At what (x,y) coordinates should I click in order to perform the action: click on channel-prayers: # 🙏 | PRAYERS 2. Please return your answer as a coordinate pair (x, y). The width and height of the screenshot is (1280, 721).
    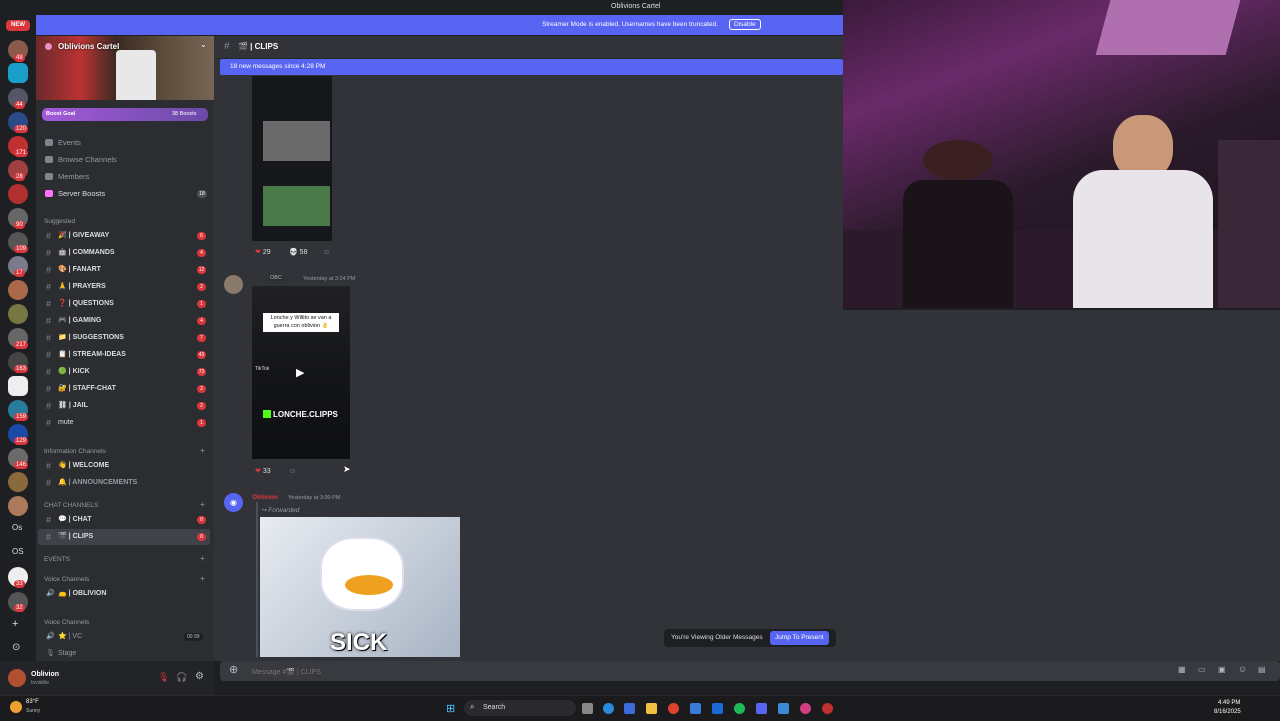
    Looking at the image, I should click on (125, 287).